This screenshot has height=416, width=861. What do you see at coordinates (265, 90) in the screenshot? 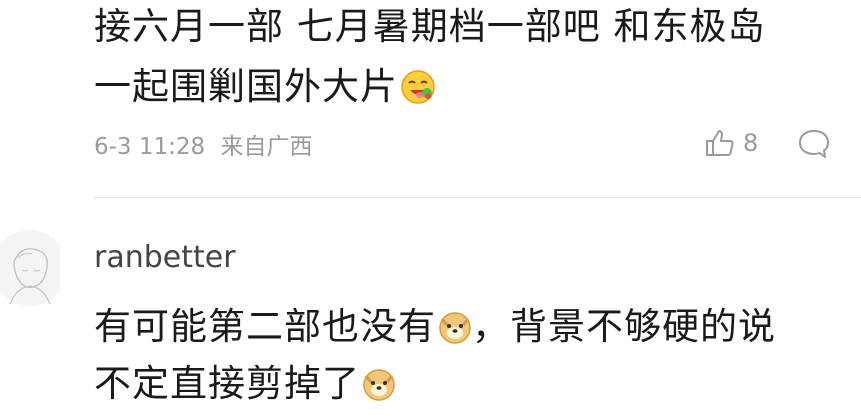
I see `comment-text-line: 一起围剿国外大片` at bounding box center [265, 90].